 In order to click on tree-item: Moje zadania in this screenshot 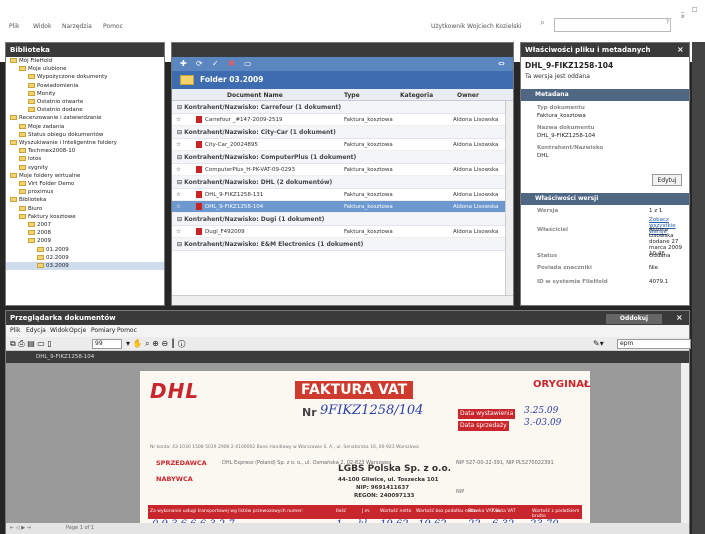, I will do `click(85, 127)`.